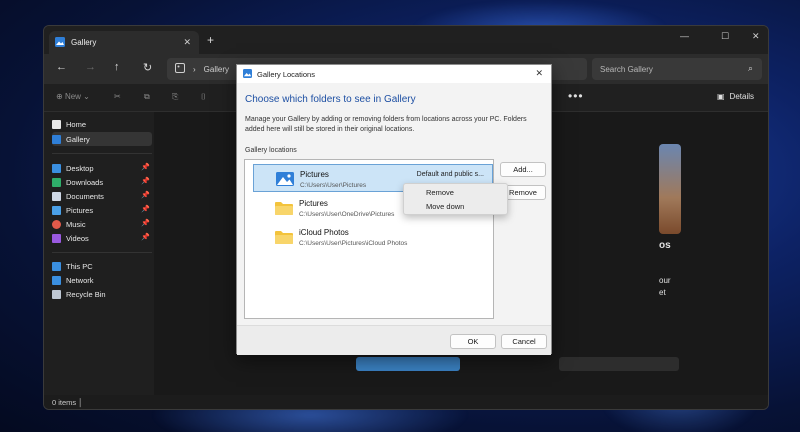 The image size is (800, 432). What do you see at coordinates (285, 179) in the screenshot?
I see `pictures-folder-icon` at bounding box center [285, 179].